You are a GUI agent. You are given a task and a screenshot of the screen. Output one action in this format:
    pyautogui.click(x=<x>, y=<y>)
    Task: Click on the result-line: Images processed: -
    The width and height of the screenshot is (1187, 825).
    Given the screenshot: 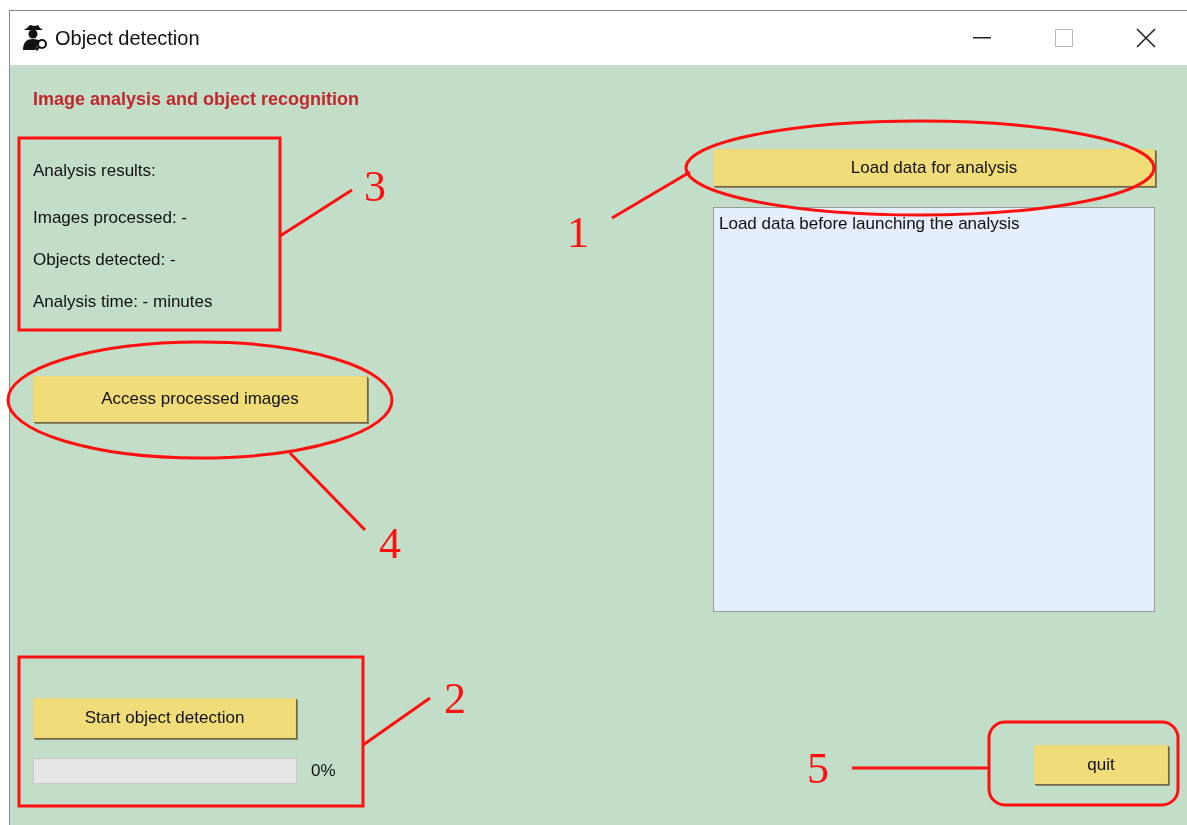 What is the action you would take?
    pyautogui.click(x=110, y=218)
    